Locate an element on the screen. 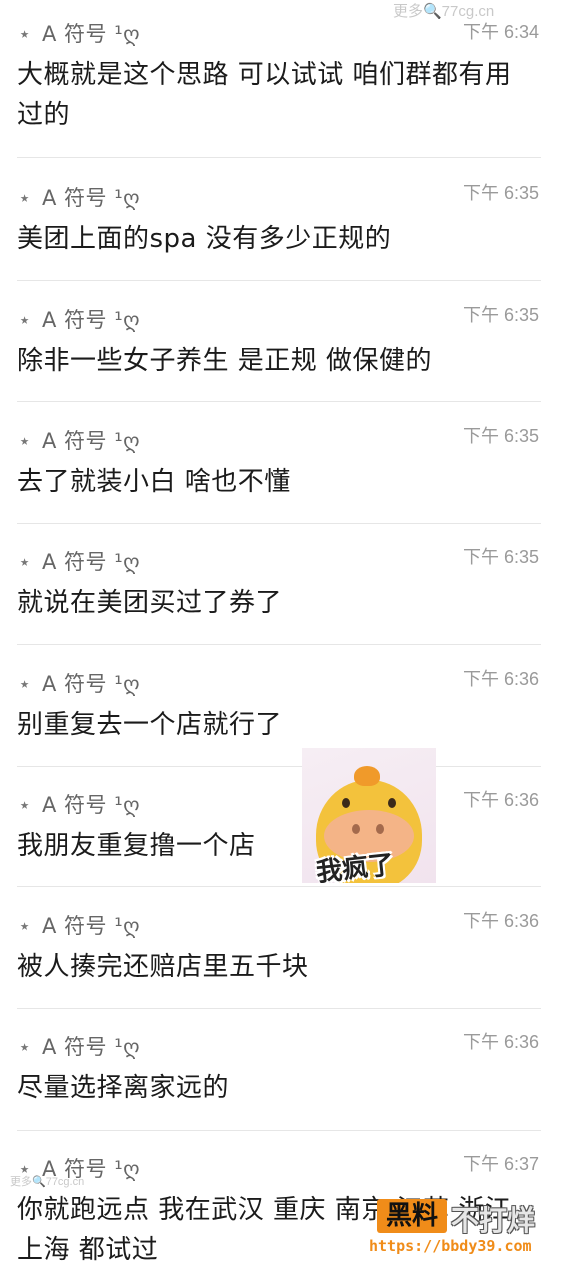 The image size is (569, 1280). message-item: ⋆ A 符号 ¹ღ 下午 6:35 就说在美团买过了券了 is located at coordinates (284, 587).